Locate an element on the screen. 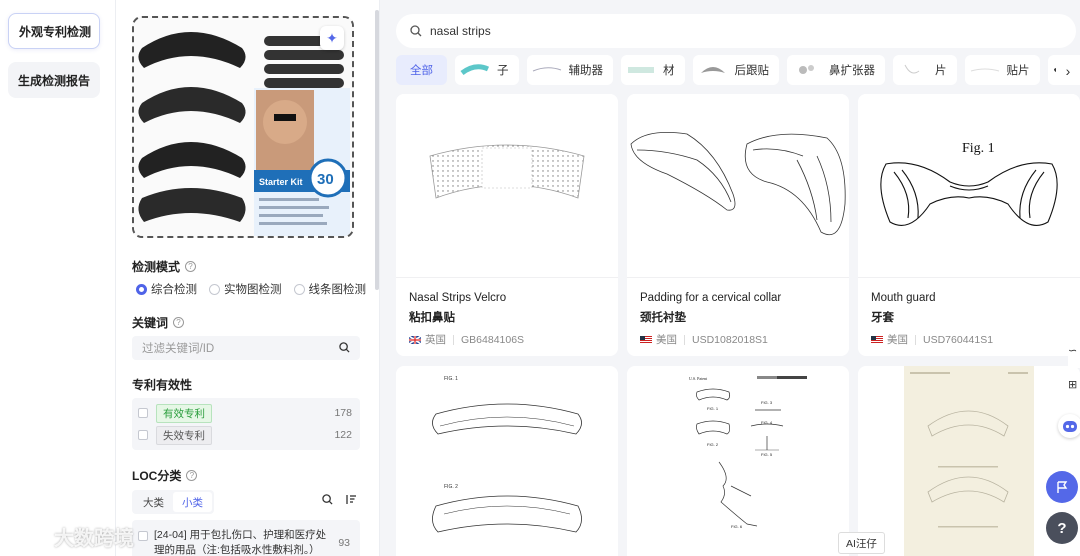  chevron-right-icon: › is located at coordinates (1068, 71).